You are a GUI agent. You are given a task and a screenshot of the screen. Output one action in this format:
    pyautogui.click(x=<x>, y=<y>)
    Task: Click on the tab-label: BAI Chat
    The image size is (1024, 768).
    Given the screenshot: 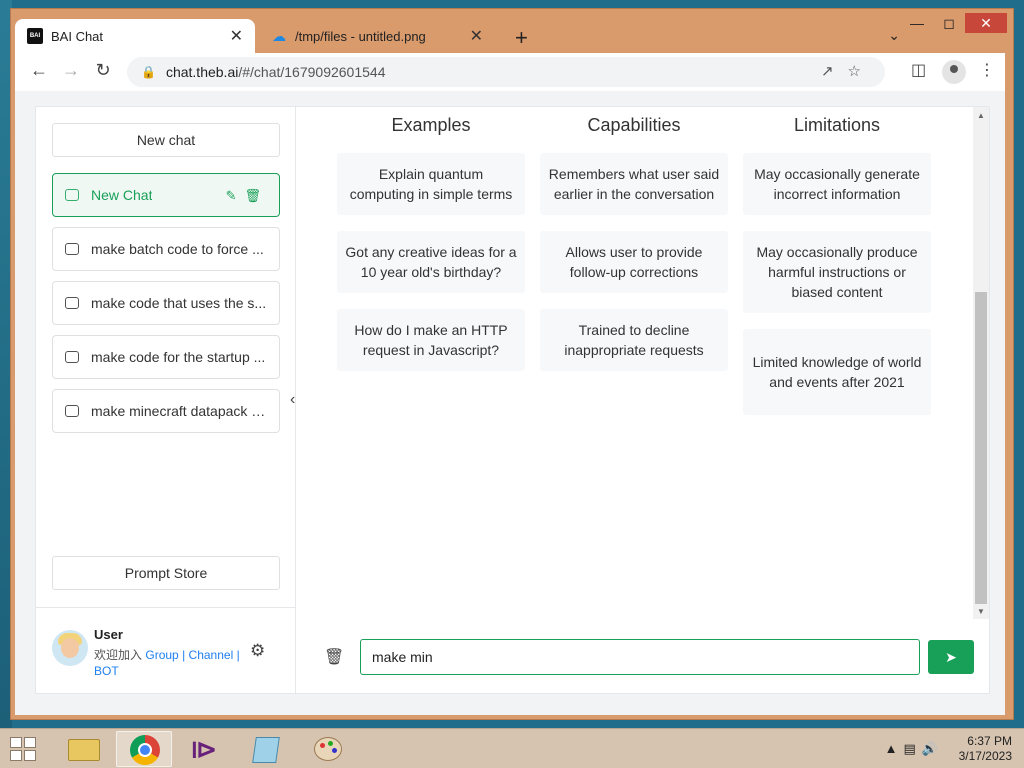 What is the action you would take?
    pyautogui.click(x=77, y=36)
    